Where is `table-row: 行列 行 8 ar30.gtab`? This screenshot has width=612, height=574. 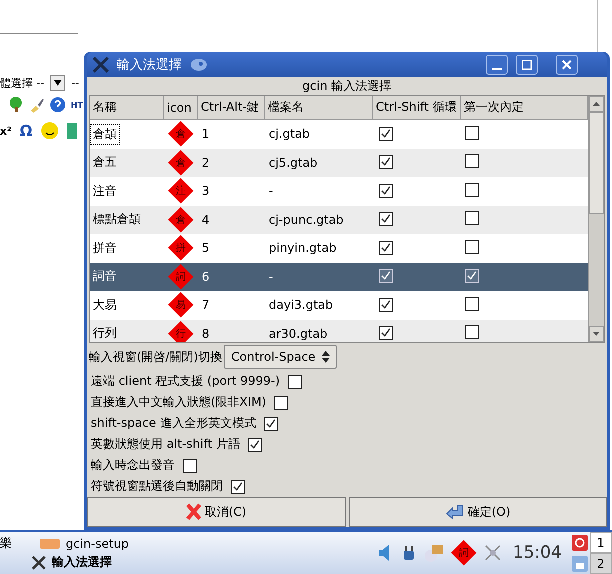
table-row: 行列 行 8 ar30.gtab is located at coordinates (339, 331).